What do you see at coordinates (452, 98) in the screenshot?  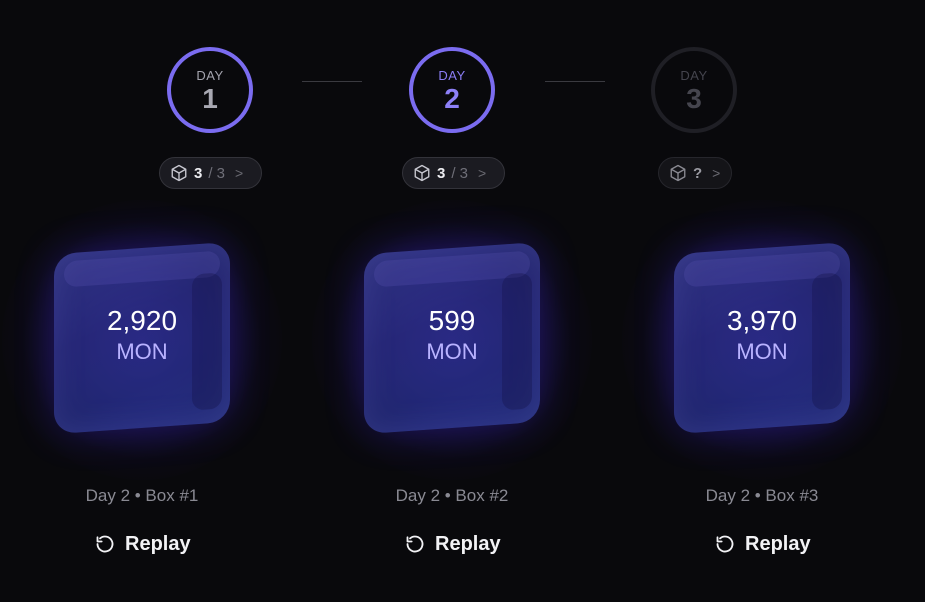 I see `day-number: 2` at bounding box center [452, 98].